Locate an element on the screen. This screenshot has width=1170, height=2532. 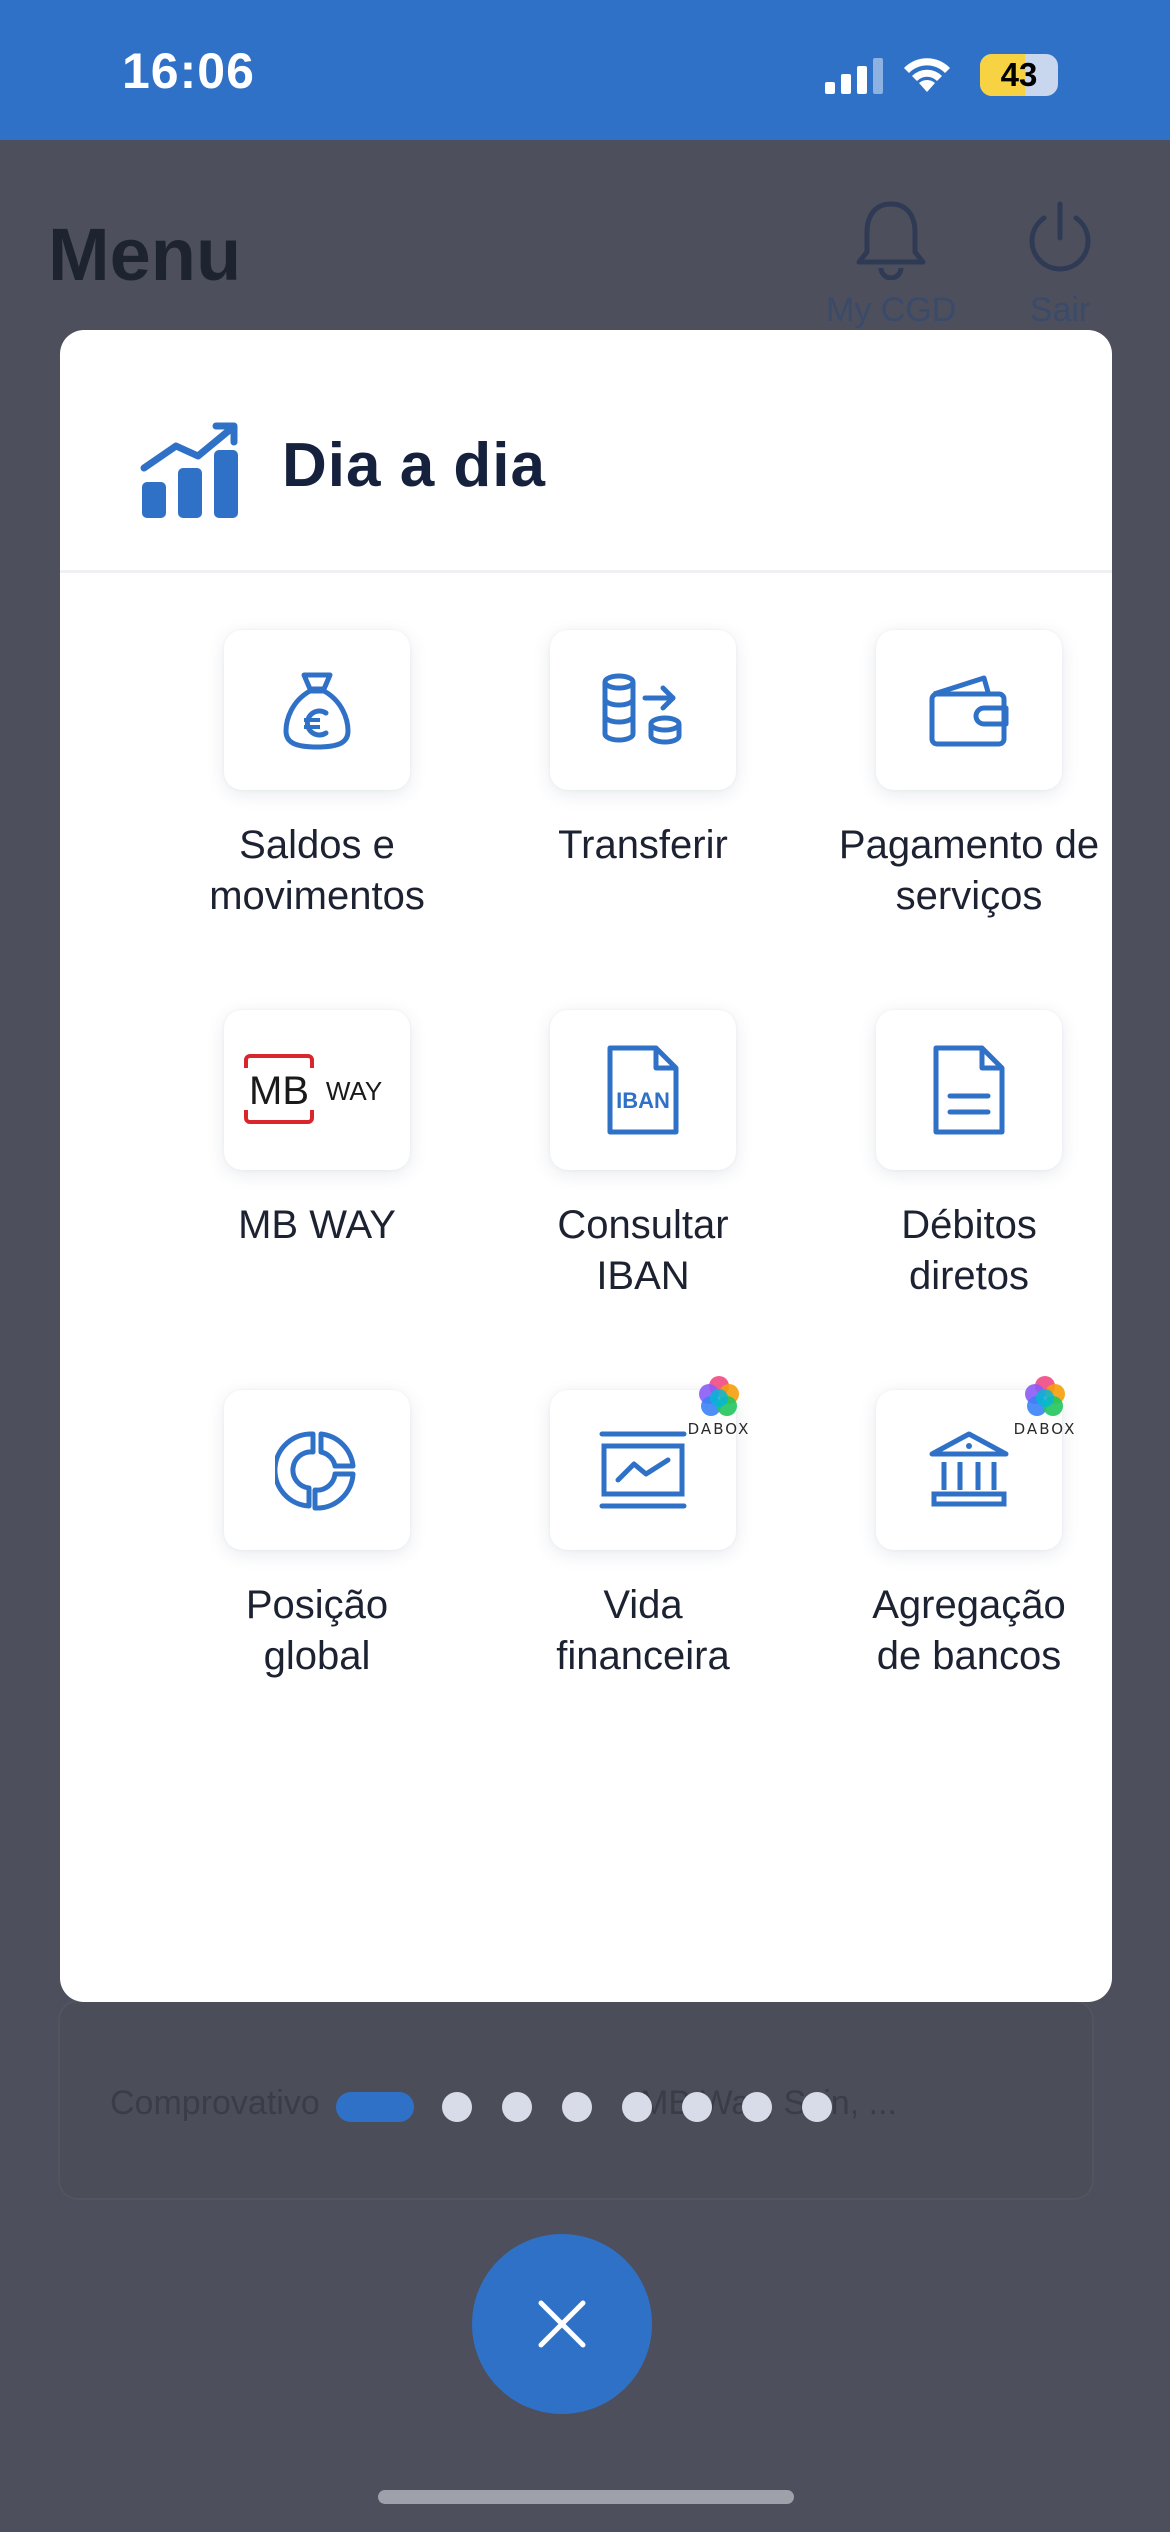
tile-label: Transferir is located at coordinates (643, 845).